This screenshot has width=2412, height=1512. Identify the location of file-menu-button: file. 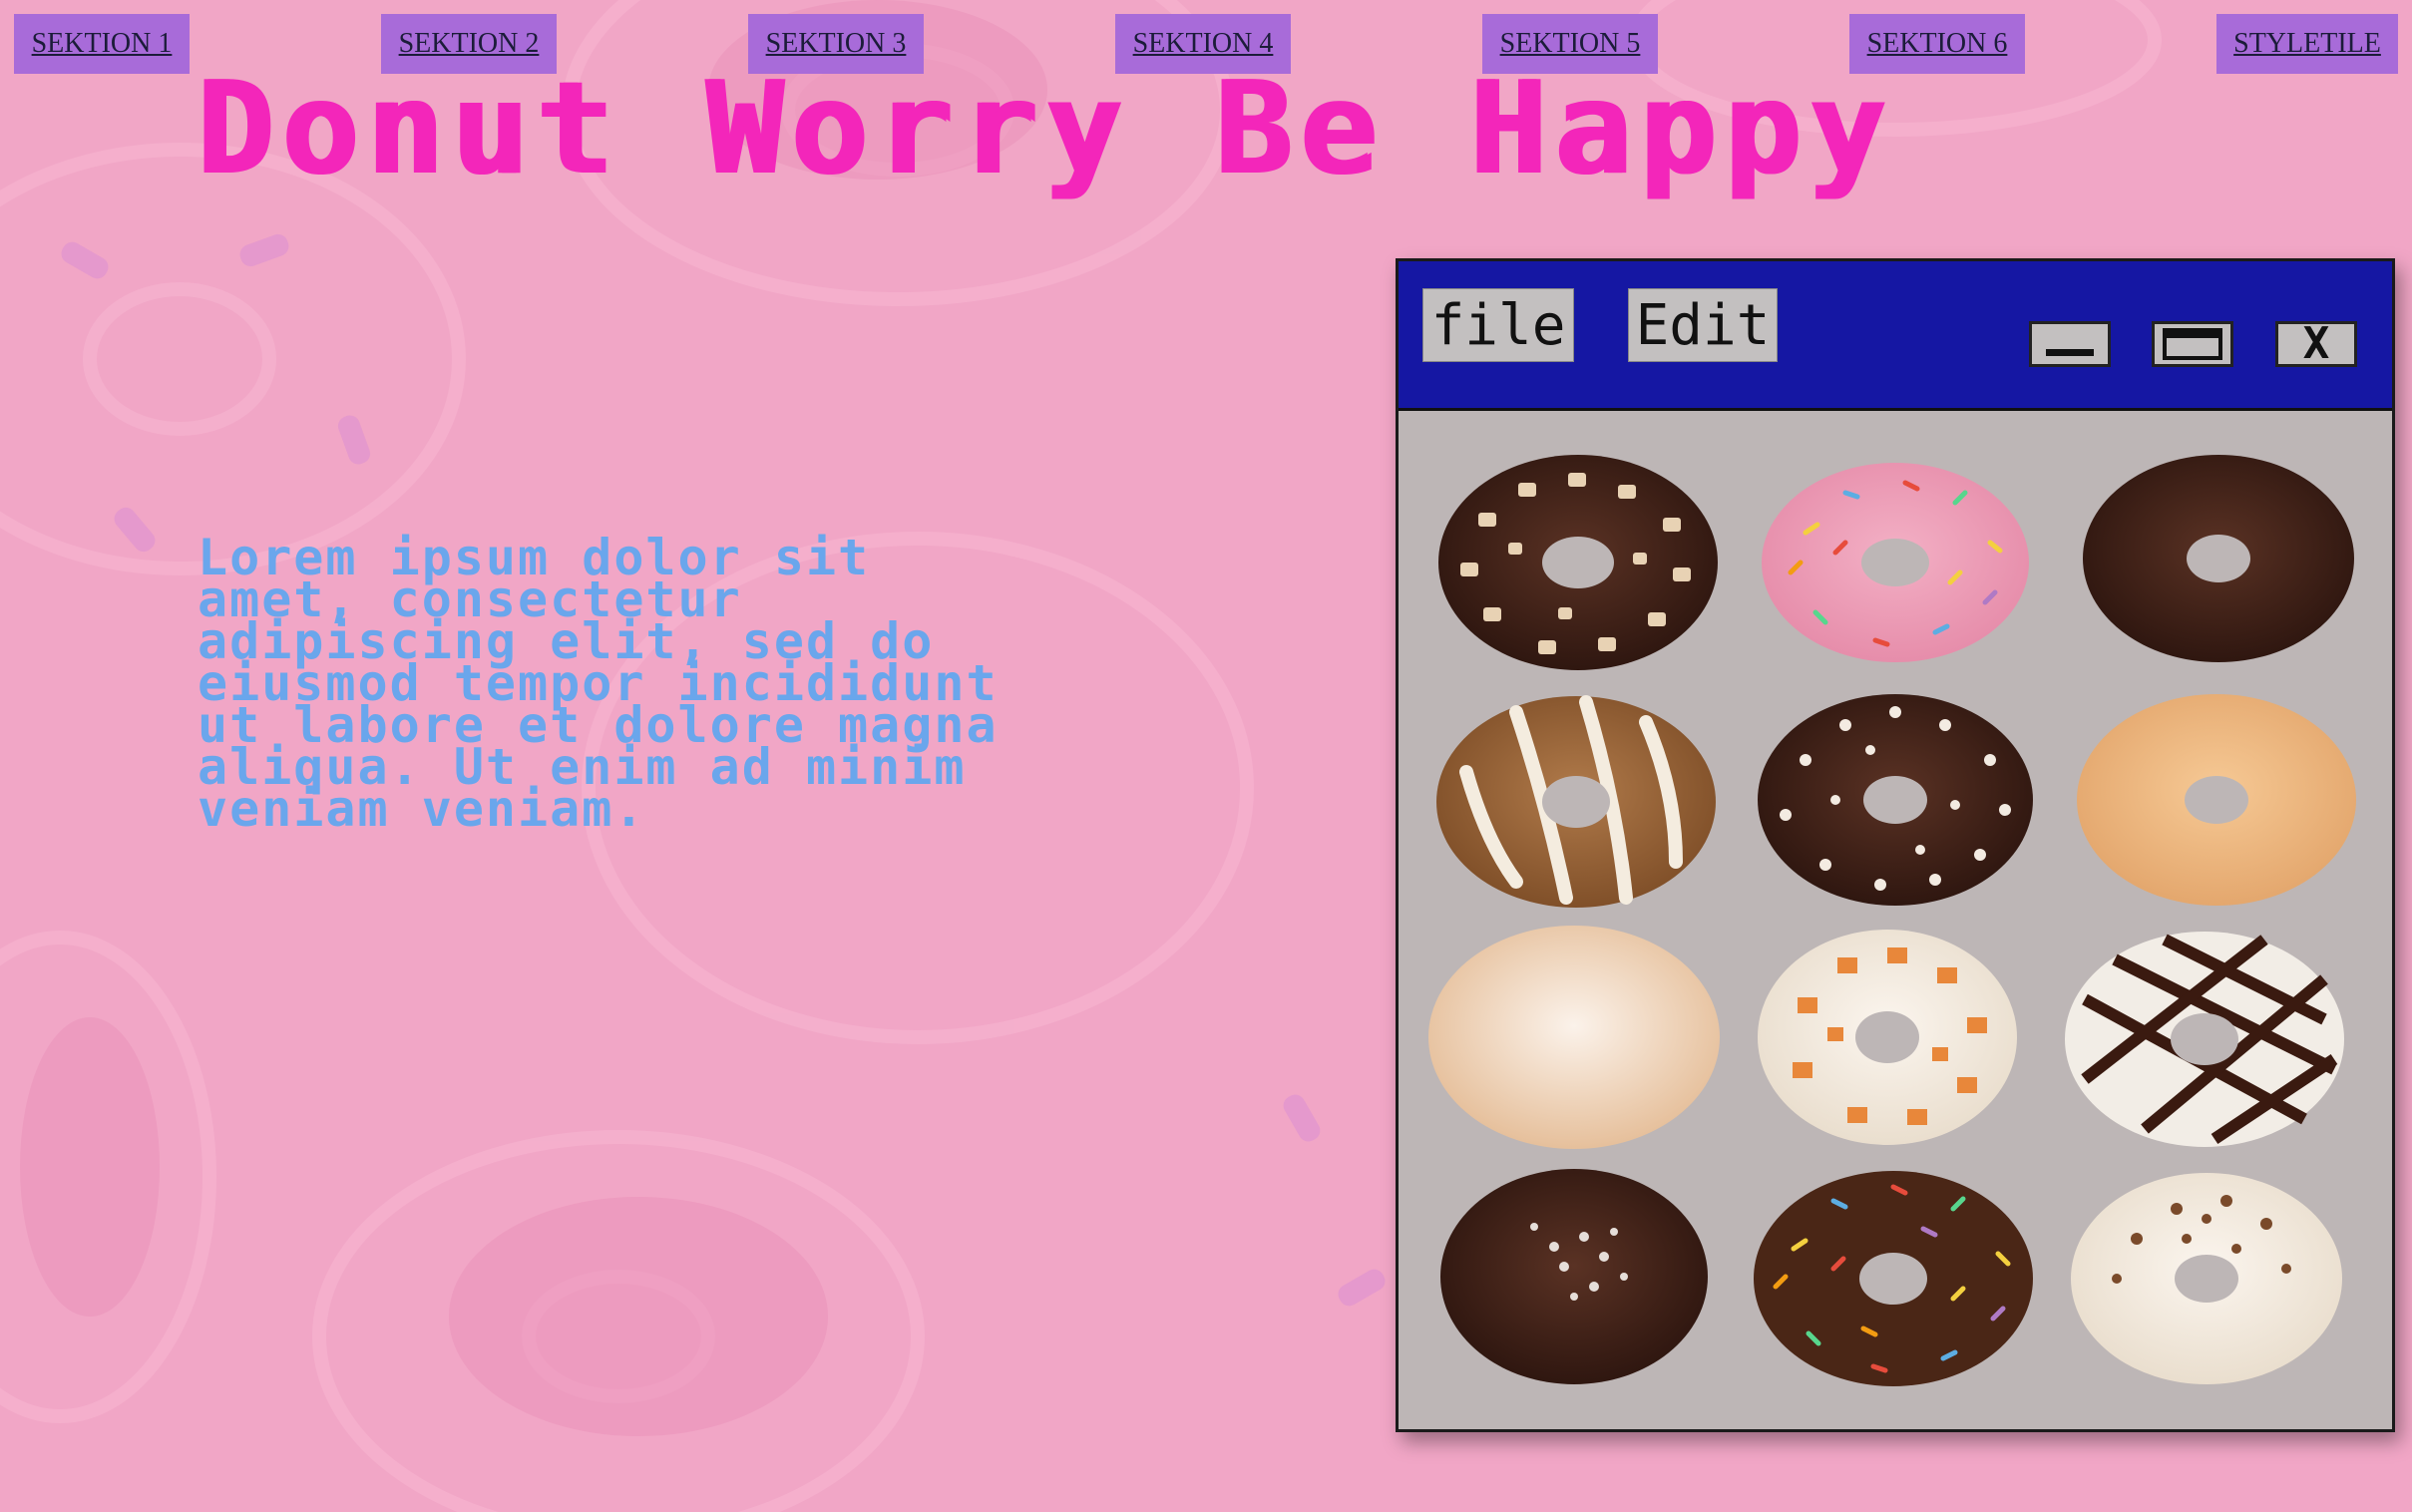
(1498, 325).